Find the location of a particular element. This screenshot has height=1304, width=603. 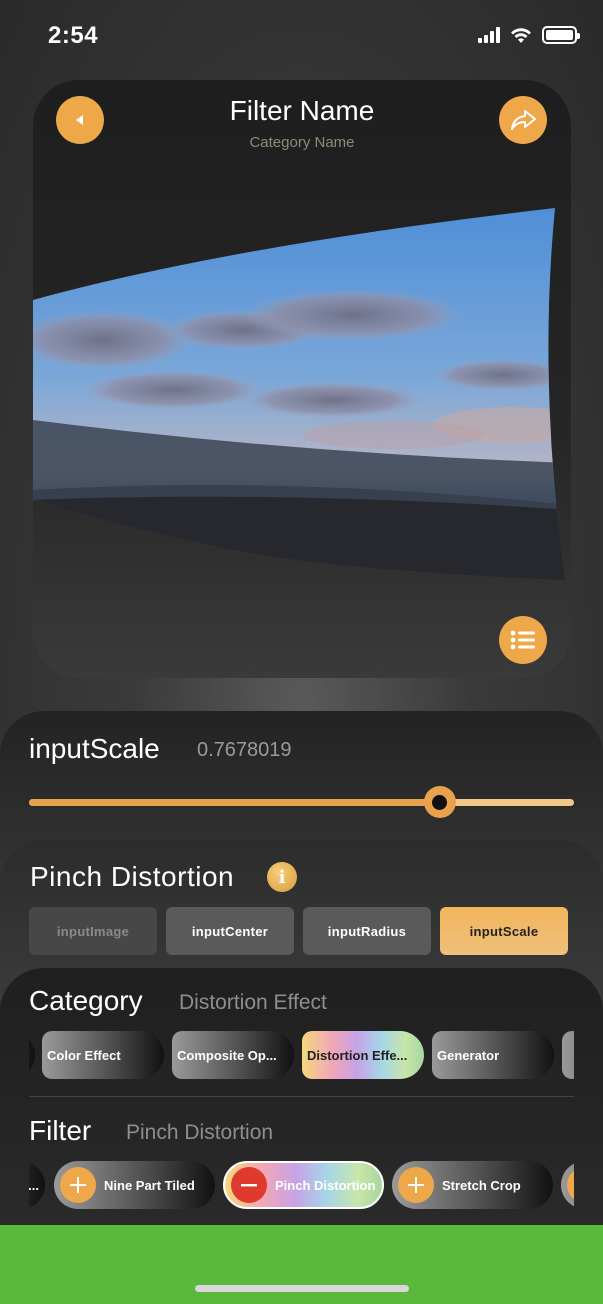

tab-input-center: inputCenter is located at coordinates (230, 931).